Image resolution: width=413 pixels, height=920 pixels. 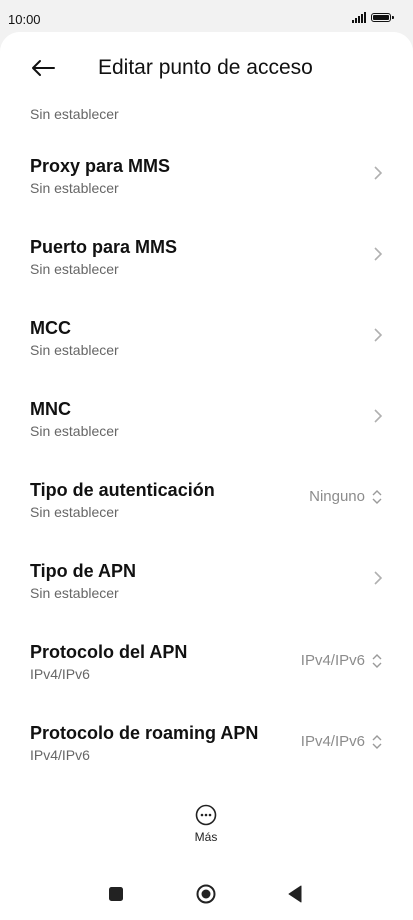 I want to click on system-navigation-bar, so click(x=206, y=900).